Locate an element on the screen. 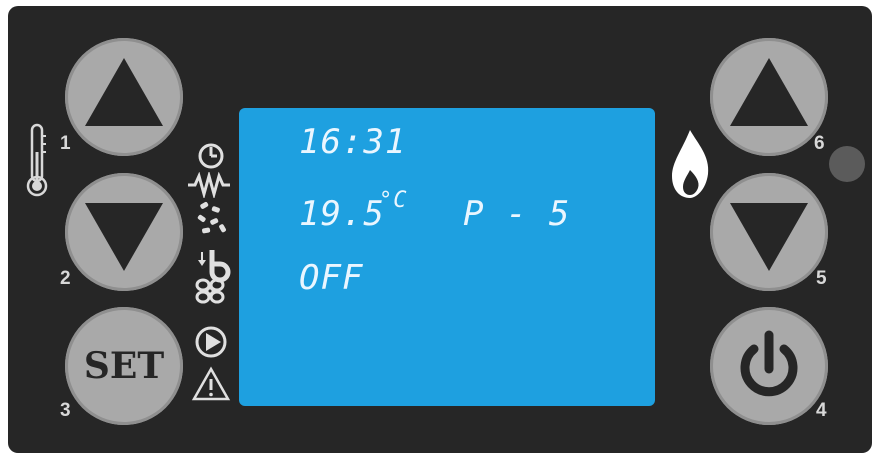  pump-icon is located at coordinates (211, 342).